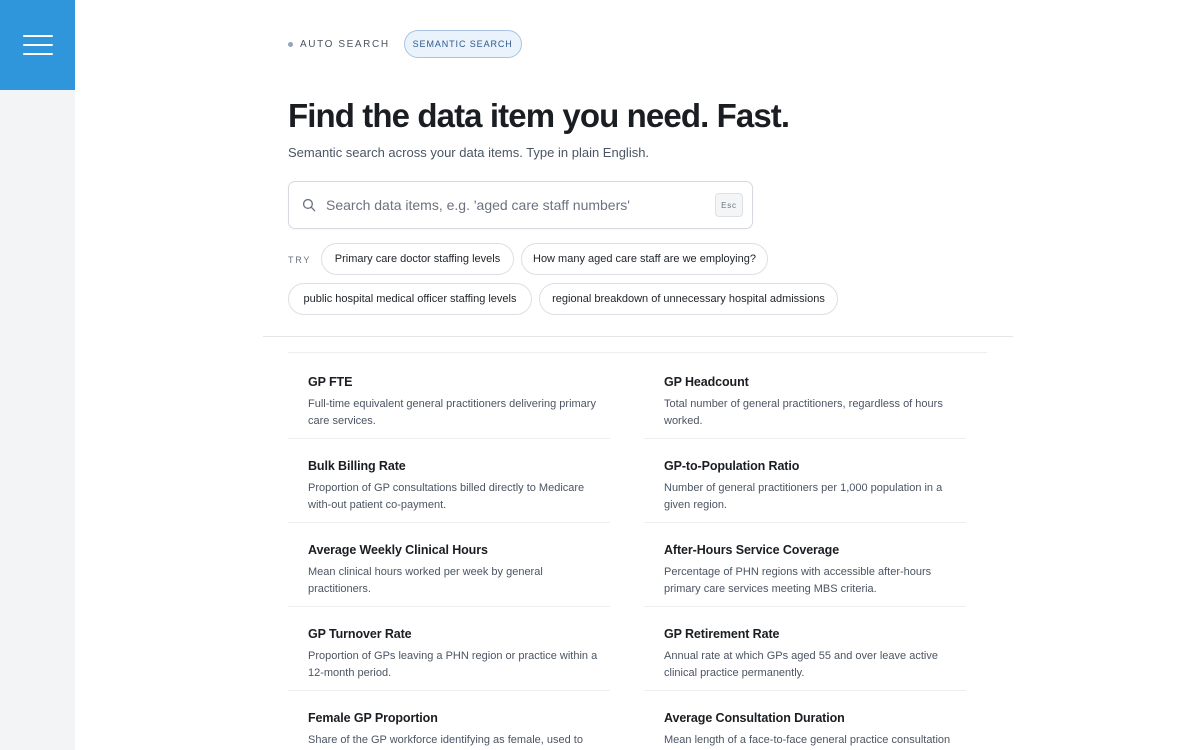 The width and height of the screenshot is (1200, 750). I want to click on page-title: Find the data item you need. Fast., so click(539, 115).